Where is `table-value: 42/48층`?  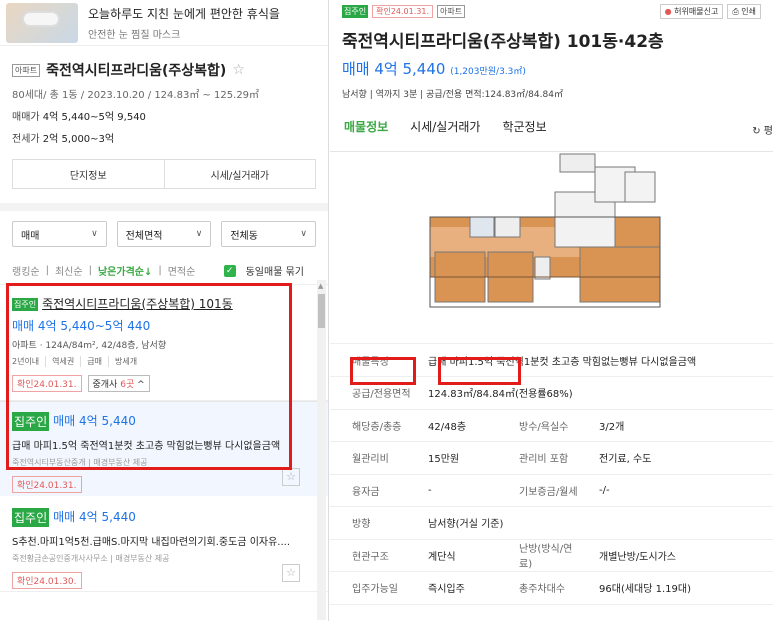 table-value: 42/48층 is located at coordinates (466, 425).